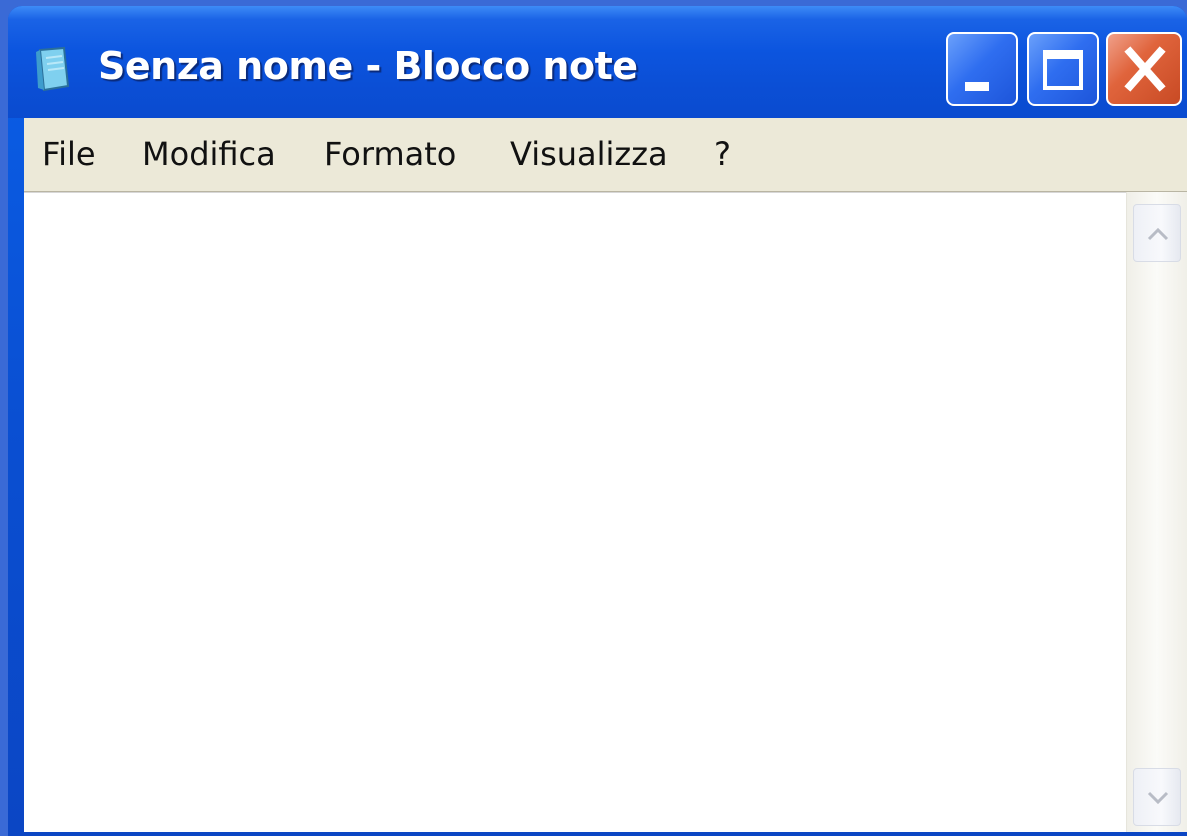 This screenshot has height=836, width=1187. What do you see at coordinates (390, 154) in the screenshot?
I see `menu-formato: Formato` at bounding box center [390, 154].